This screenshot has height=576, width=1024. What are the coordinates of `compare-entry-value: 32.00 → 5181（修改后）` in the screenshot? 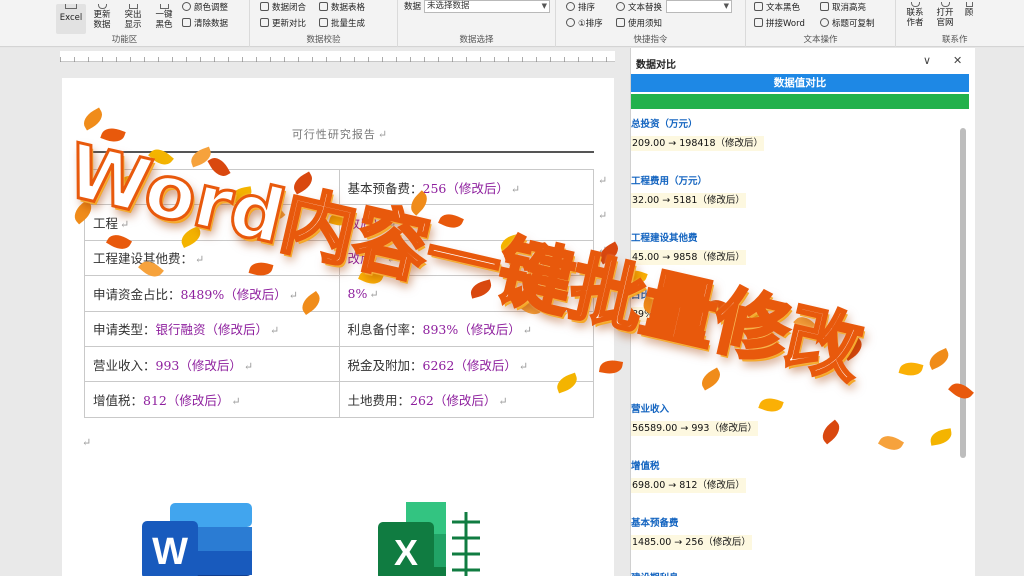 It's located at (688, 200).